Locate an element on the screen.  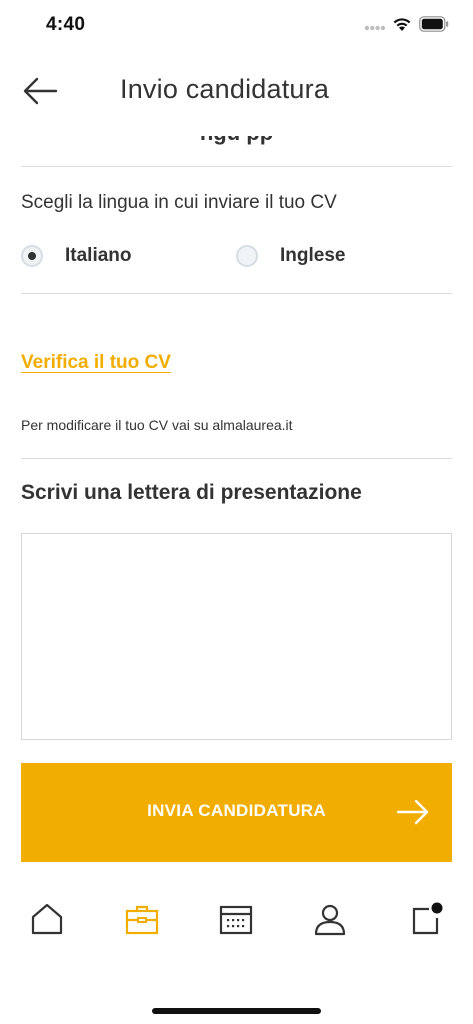
tab-jobs is located at coordinates (142, 920).